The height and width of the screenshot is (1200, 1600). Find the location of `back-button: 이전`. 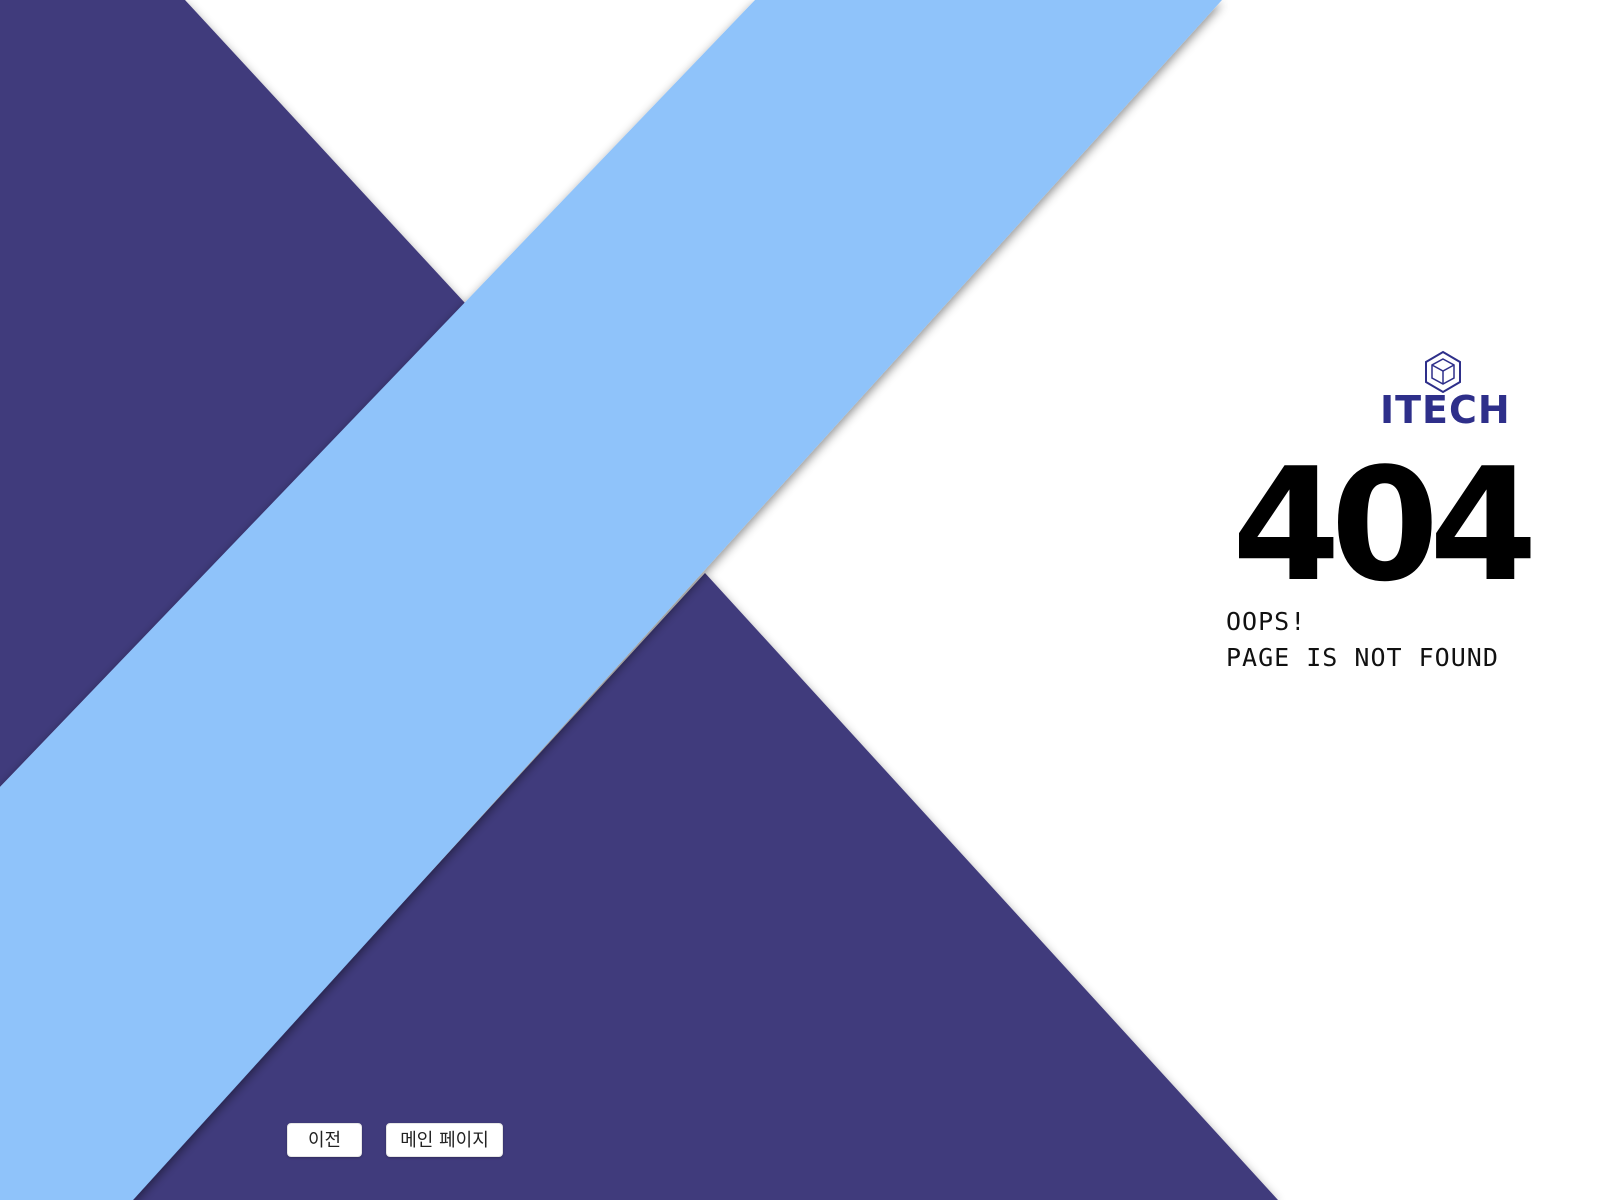

back-button: 이전 is located at coordinates (324, 1140).